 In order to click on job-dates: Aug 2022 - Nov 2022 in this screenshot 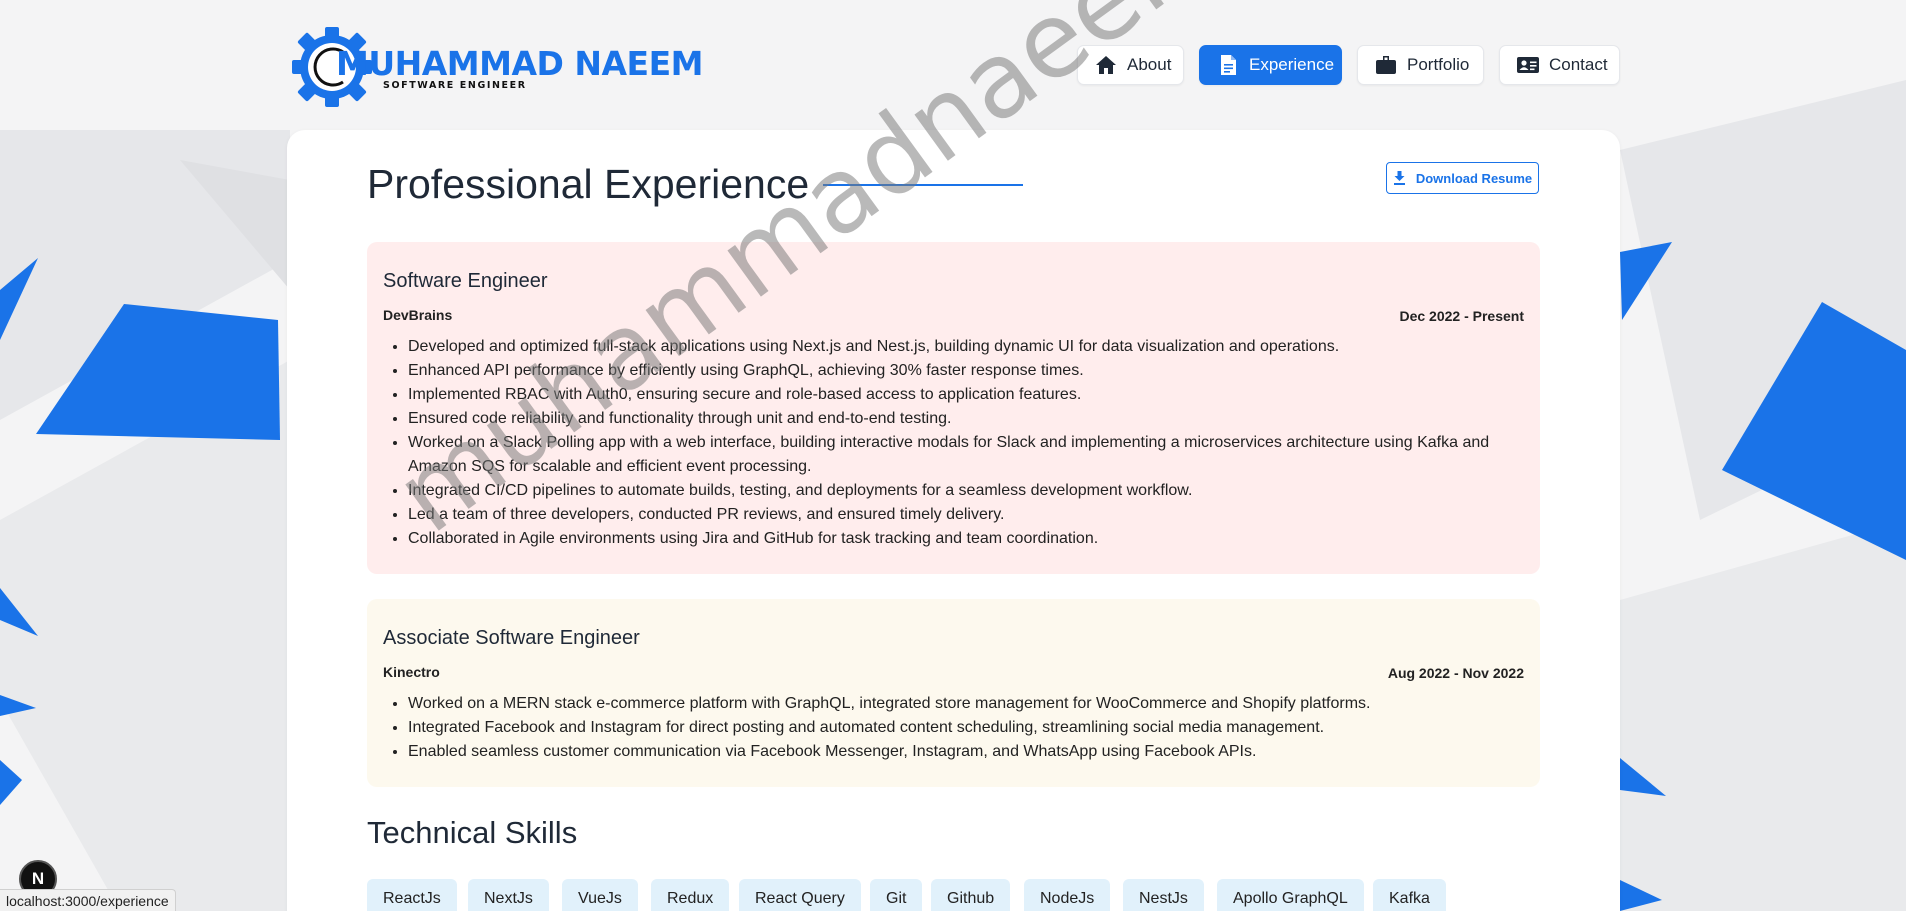, I will do `click(1455, 673)`.